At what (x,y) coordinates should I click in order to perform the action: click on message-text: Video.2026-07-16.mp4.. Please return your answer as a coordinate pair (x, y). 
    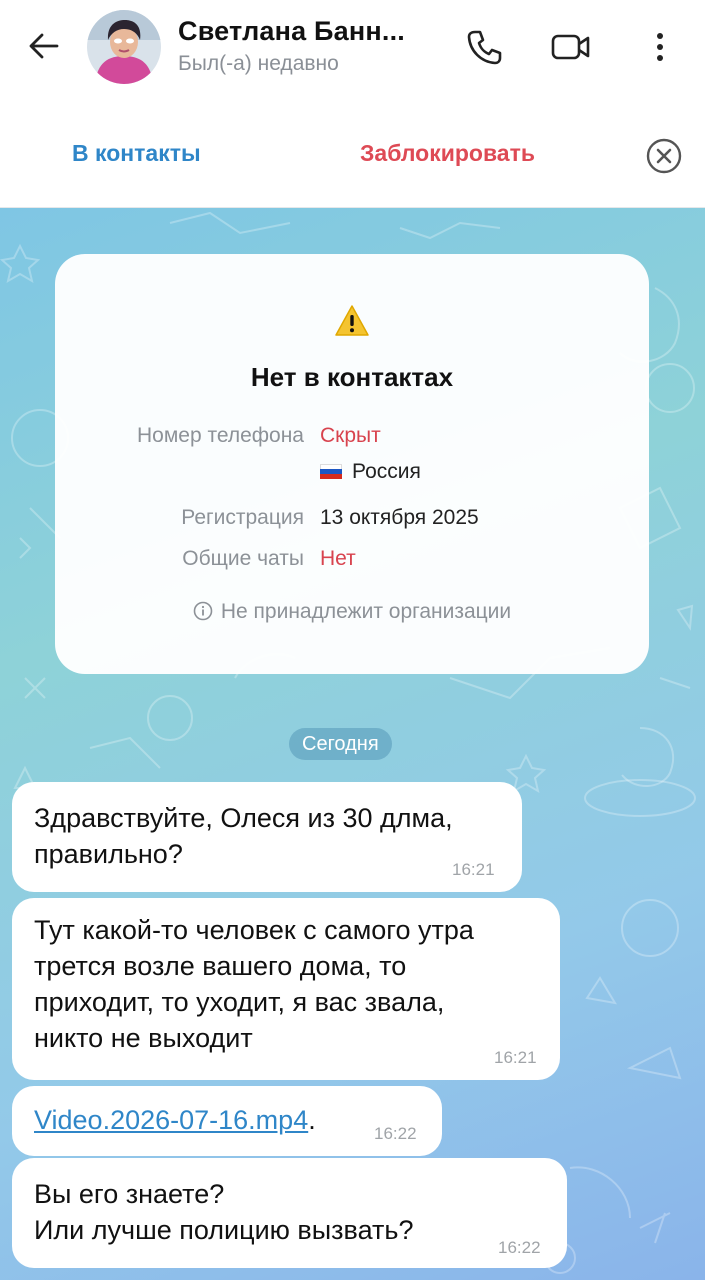
    Looking at the image, I should click on (175, 1120).